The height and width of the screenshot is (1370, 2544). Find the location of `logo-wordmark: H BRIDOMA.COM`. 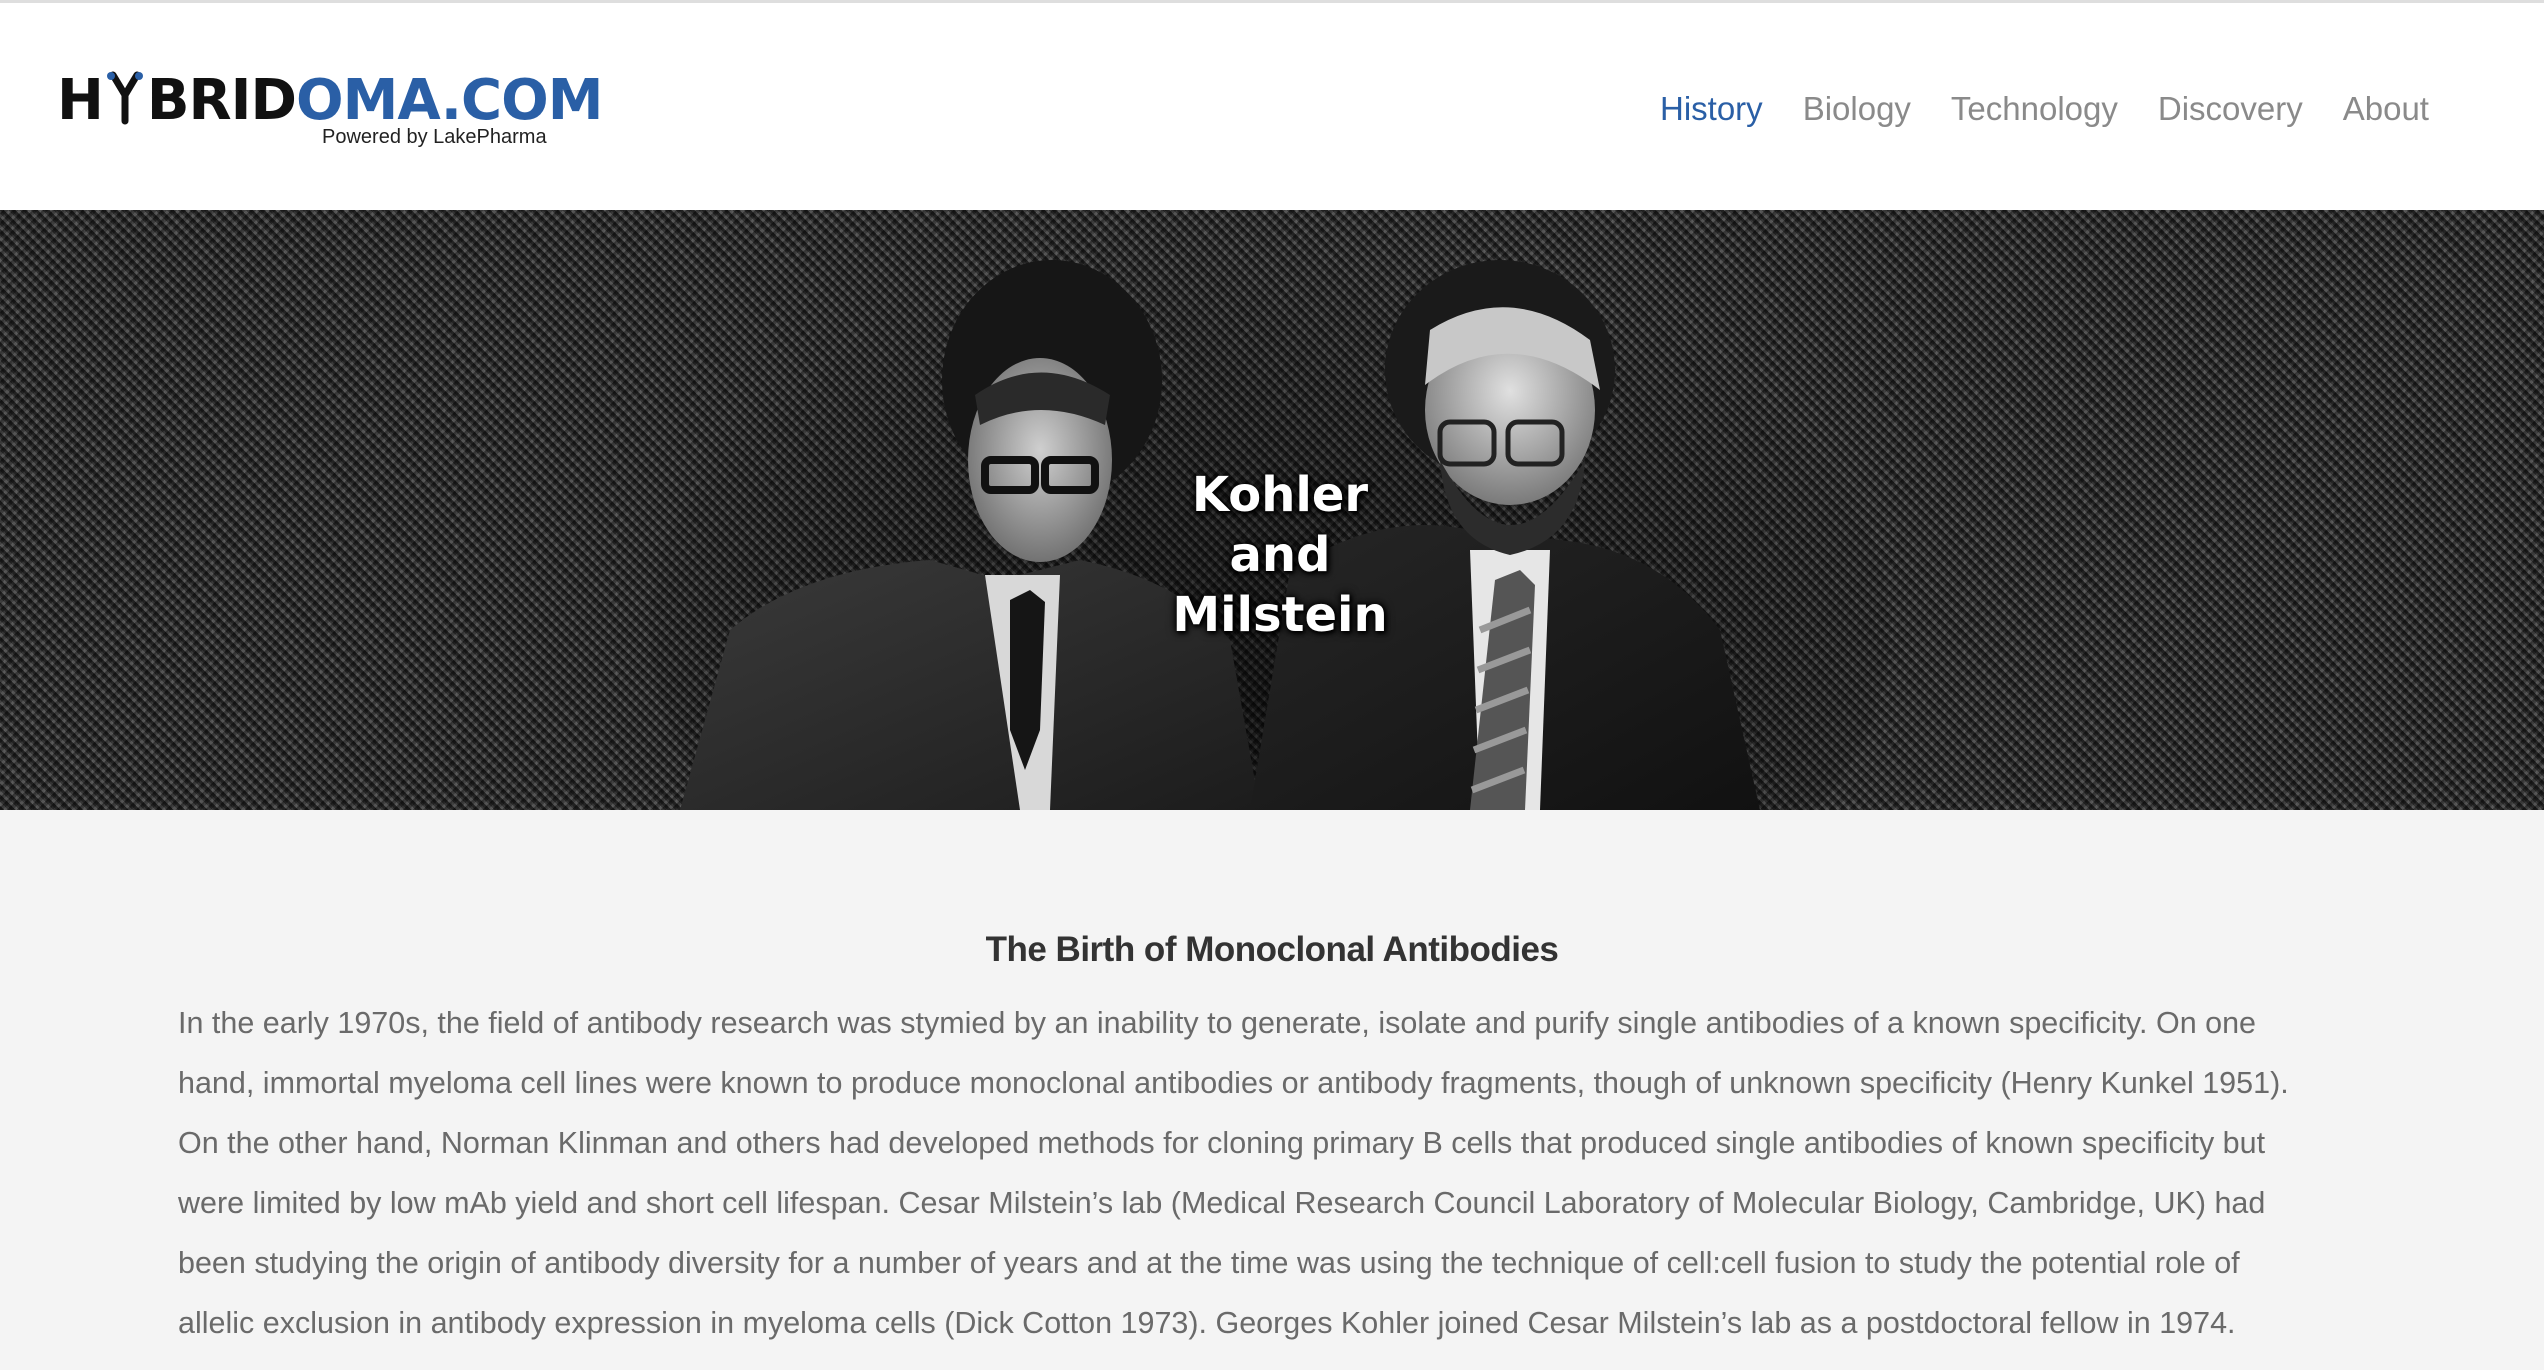

logo-wordmark: H BRIDOMA.COM is located at coordinates (330, 100).